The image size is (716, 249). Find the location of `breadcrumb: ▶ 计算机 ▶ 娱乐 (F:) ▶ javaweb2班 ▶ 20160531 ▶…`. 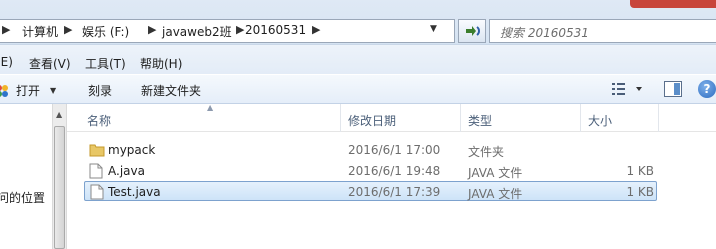

breadcrumb: ▶ 计算机 ▶ 娱乐 (F:) ▶ javaweb2班 ▶ 20160531 ▶… is located at coordinates (227, 31).